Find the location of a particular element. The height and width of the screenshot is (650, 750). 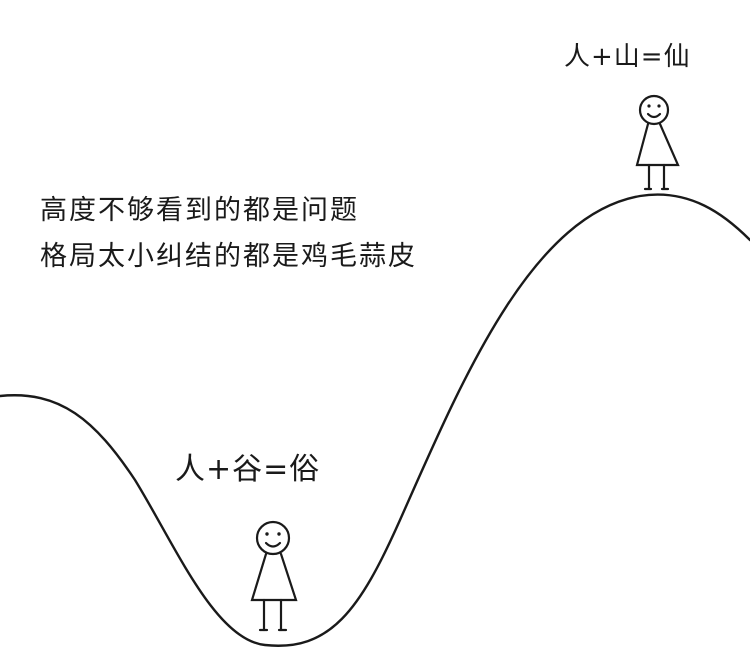

quote-text: 高度不够看到的都是问题 格局太小纠结的都是鸡毛蒜皮 is located at coordinates (228, 234).